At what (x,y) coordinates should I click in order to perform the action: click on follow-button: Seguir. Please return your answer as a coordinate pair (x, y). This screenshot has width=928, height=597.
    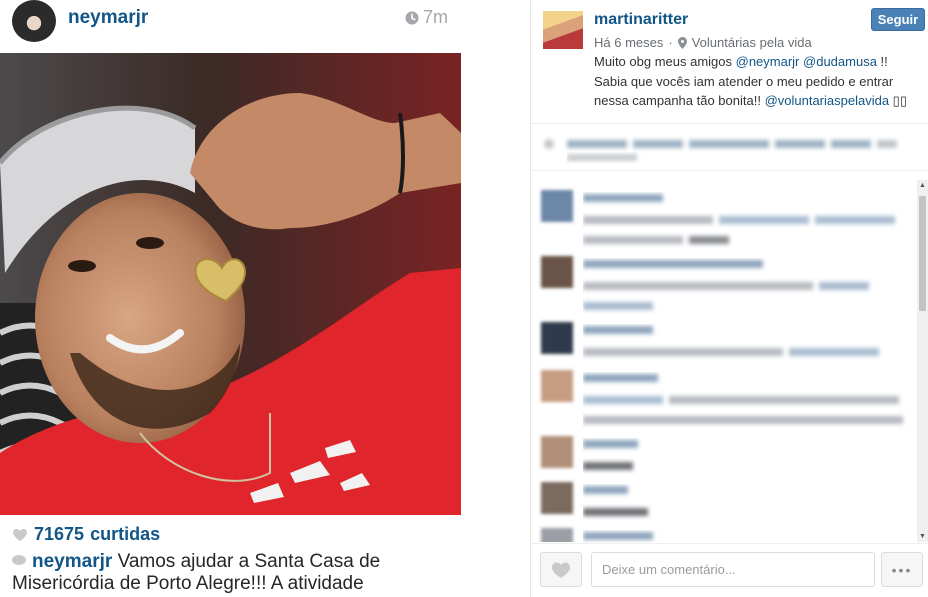
    Looking at the image, I should click on (898, 19).